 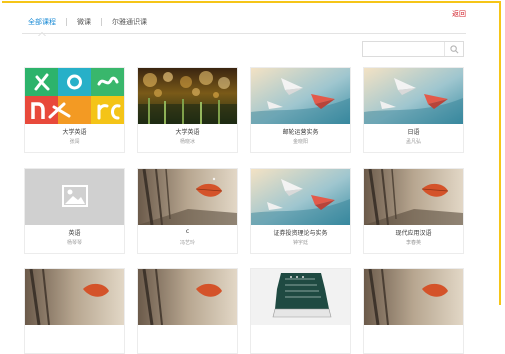 I want to click on tab-erya-courses: 尔雅通识课, so click(x=129, y=22).